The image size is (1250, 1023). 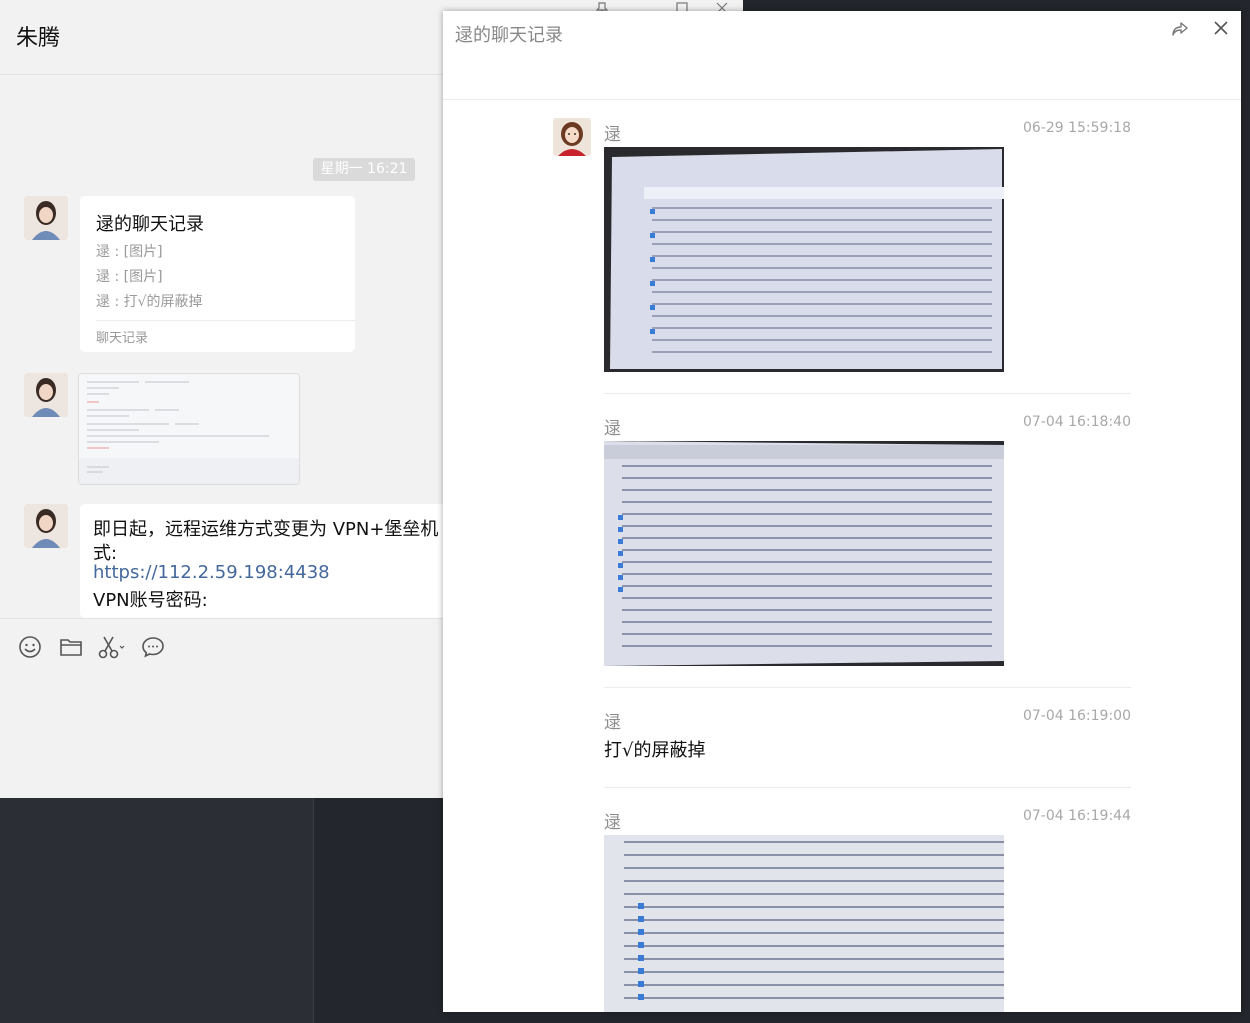 I want to click on forward-card-title: 逯的聊天记录, so click(x=150, y=224).